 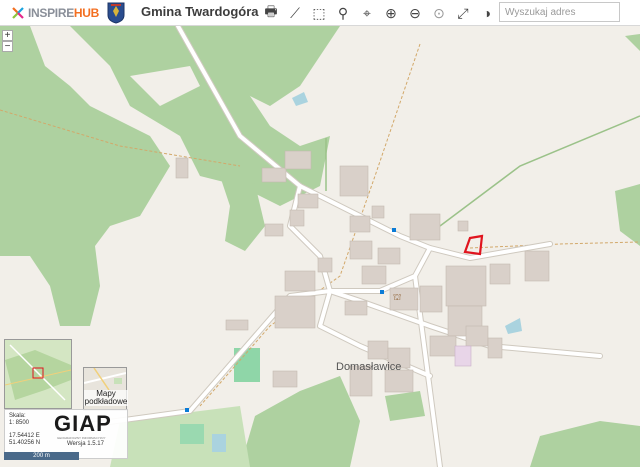 I want to click on contrast-button: ◑, so click(x=487, y=13).